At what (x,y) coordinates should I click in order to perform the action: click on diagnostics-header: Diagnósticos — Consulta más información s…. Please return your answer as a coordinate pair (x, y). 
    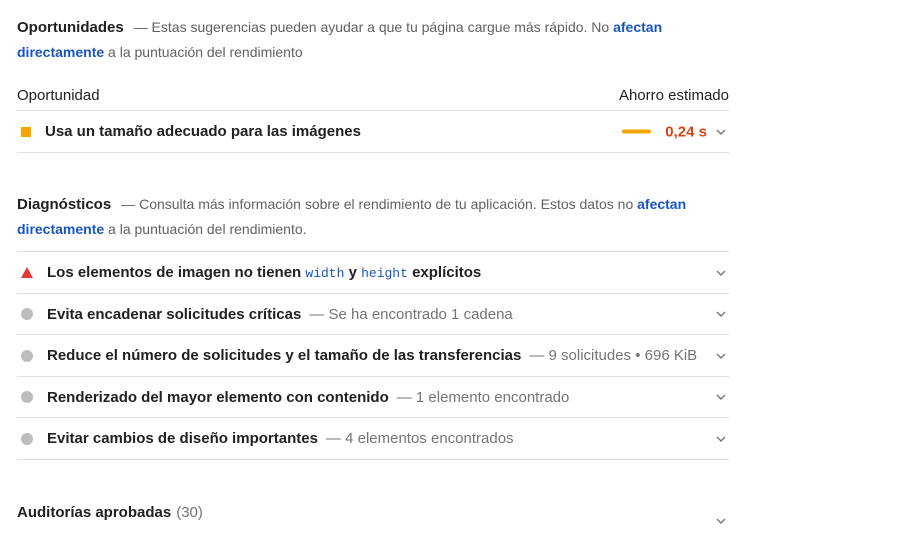
    Looking at the image, I should click on (373, 217).